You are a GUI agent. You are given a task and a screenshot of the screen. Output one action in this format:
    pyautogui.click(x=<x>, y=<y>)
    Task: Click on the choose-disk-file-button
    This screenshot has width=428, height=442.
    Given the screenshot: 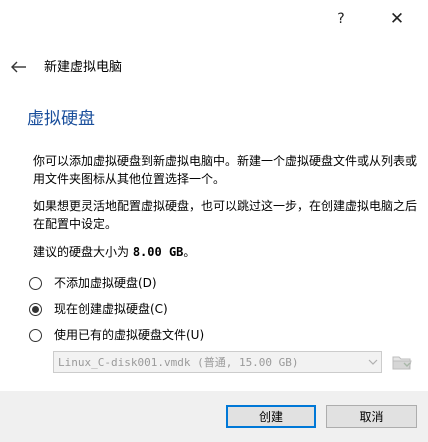 What is the action you would take?
    pyautogui.click(x=402, y=362)
    